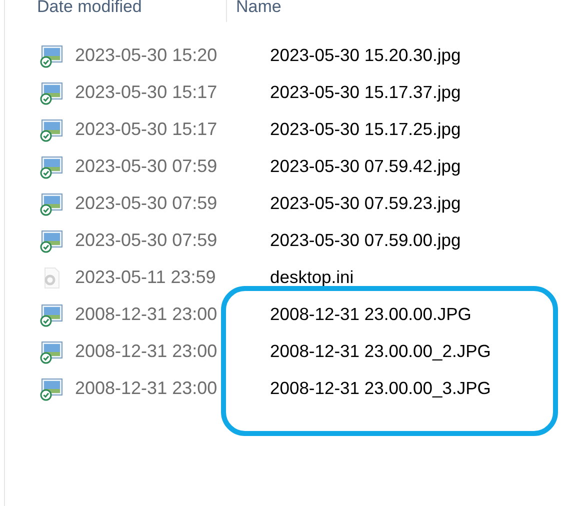 This screenshot has width=575, height=506. What do you see at coordinates (312, 277) in the screenshot?
I see `file-name-cell: desktop.ini` at bounding box center [312, 277].